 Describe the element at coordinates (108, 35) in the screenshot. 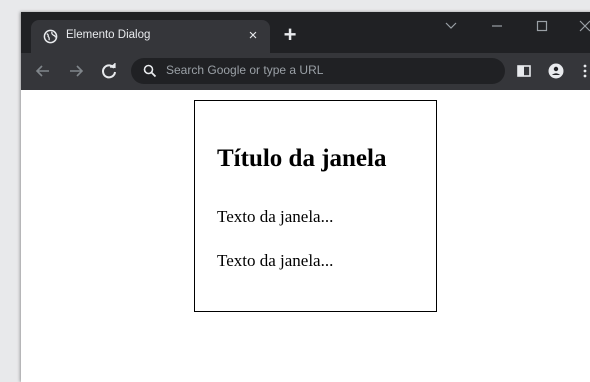

I see `tab-title: Elemento Dialog` at that location.